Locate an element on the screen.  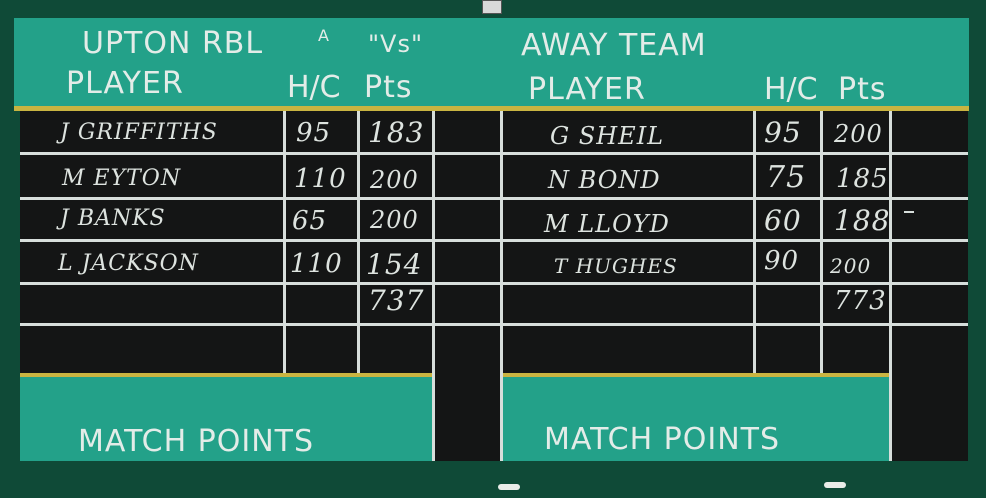
away-pts-value: 185 is located at coordinates (862, 179).